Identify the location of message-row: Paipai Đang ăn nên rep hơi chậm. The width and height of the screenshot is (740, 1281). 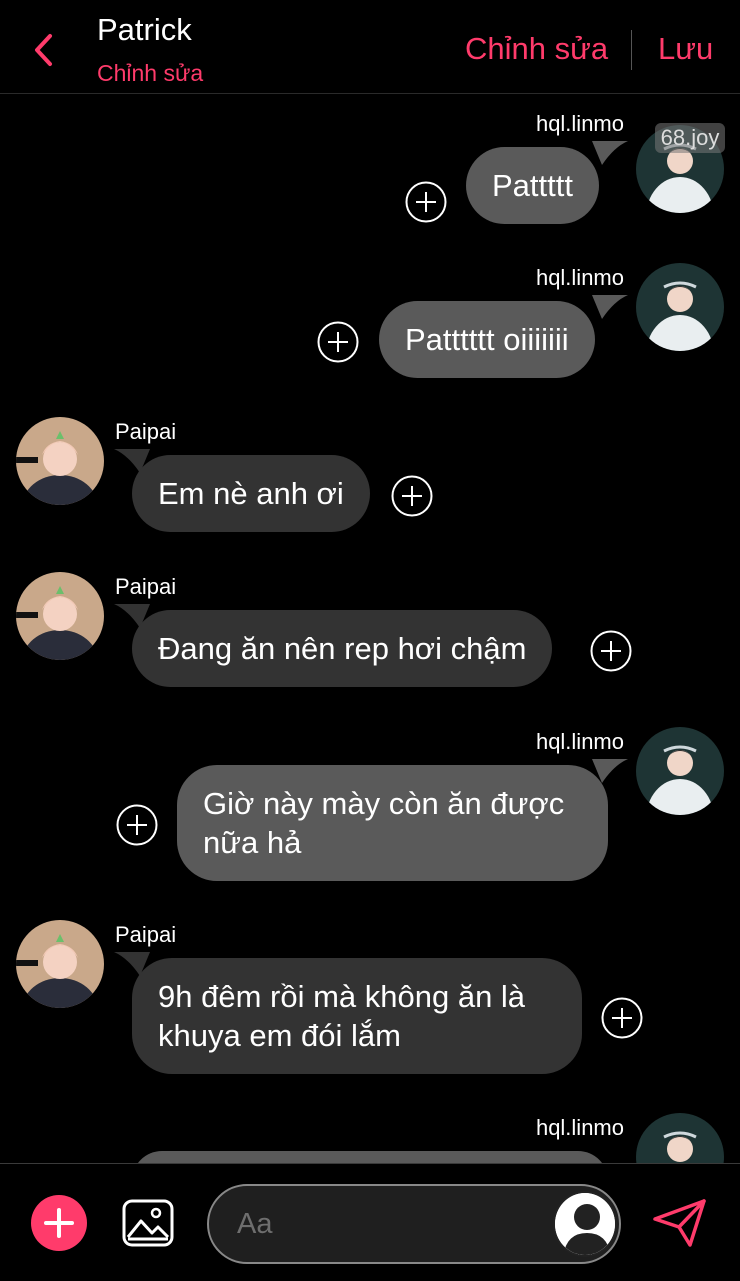
(370, 632).